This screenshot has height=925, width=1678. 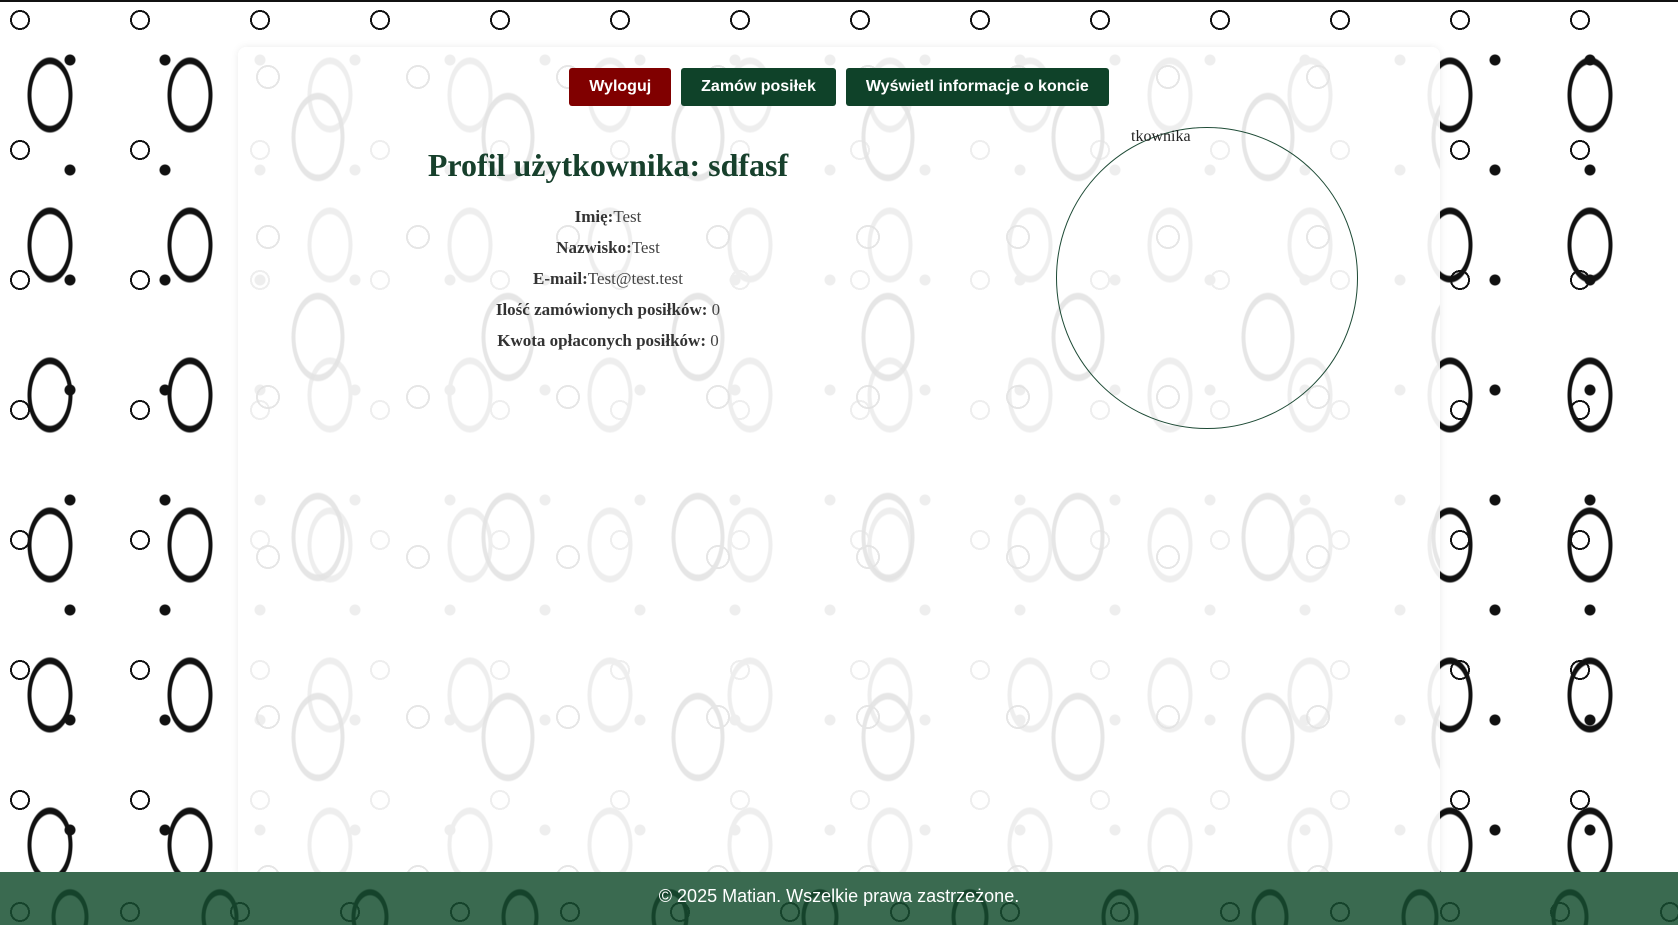 What do you see at coordinates (758, 87) in the screenshot?
I see `order-meal-button: Zamów posiłek` at bounding box center [758, 87].